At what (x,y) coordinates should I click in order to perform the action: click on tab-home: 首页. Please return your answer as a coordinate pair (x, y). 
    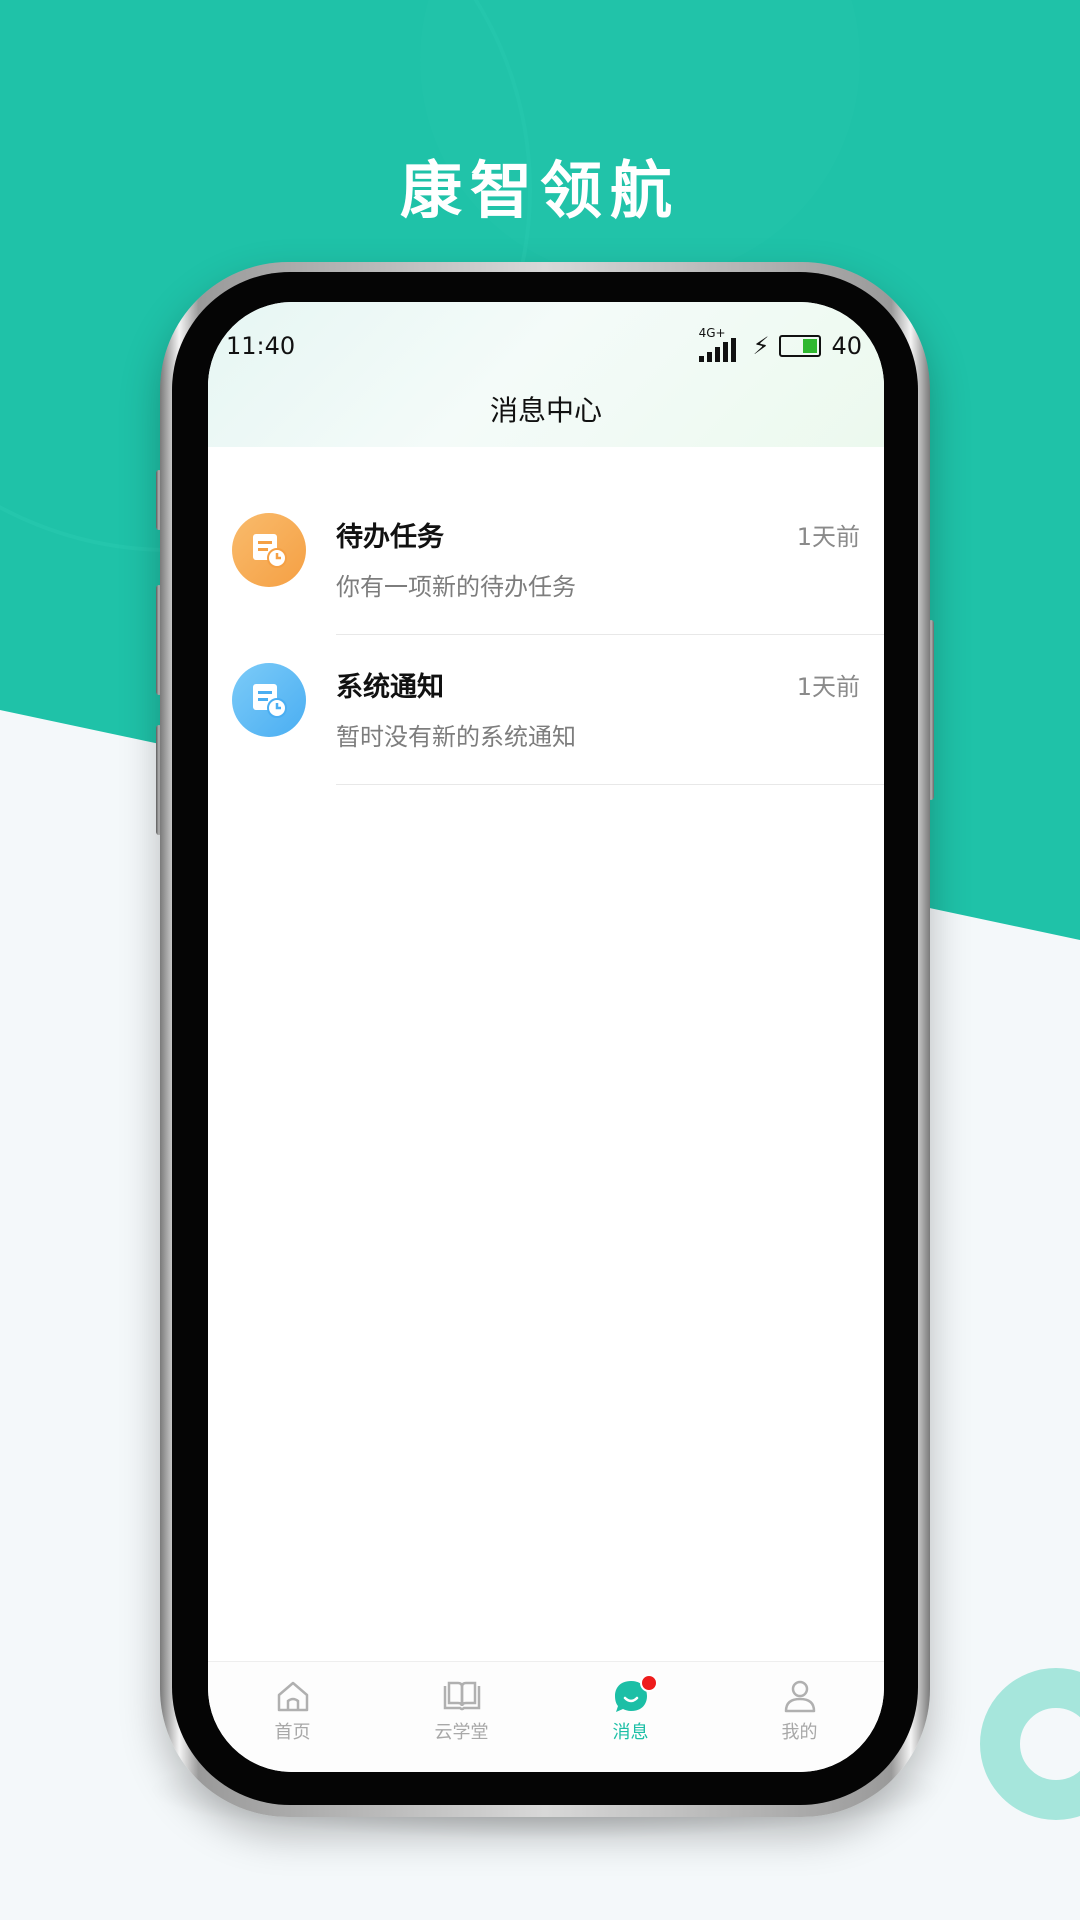
    Looking at the image, I should click on (292, 1717).